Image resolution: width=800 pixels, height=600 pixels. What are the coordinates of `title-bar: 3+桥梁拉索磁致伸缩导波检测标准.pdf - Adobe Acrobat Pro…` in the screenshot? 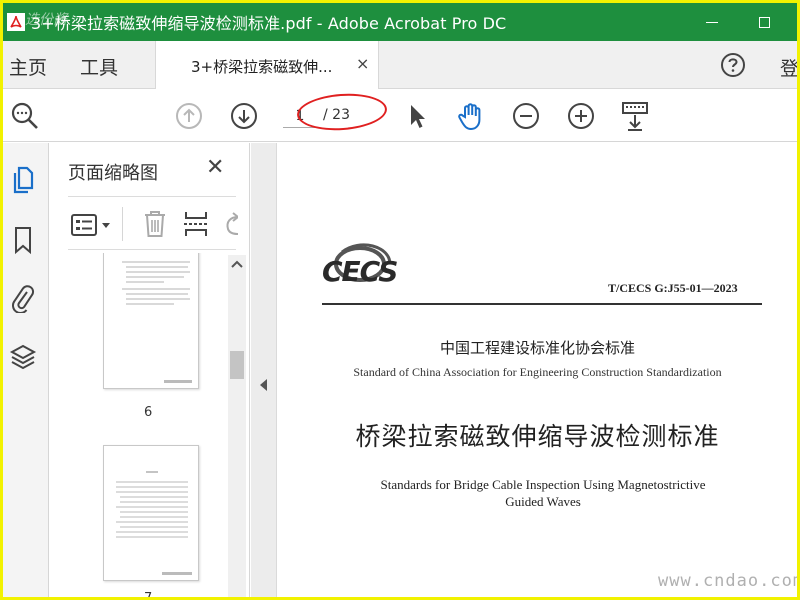 It's located at (400, 22).